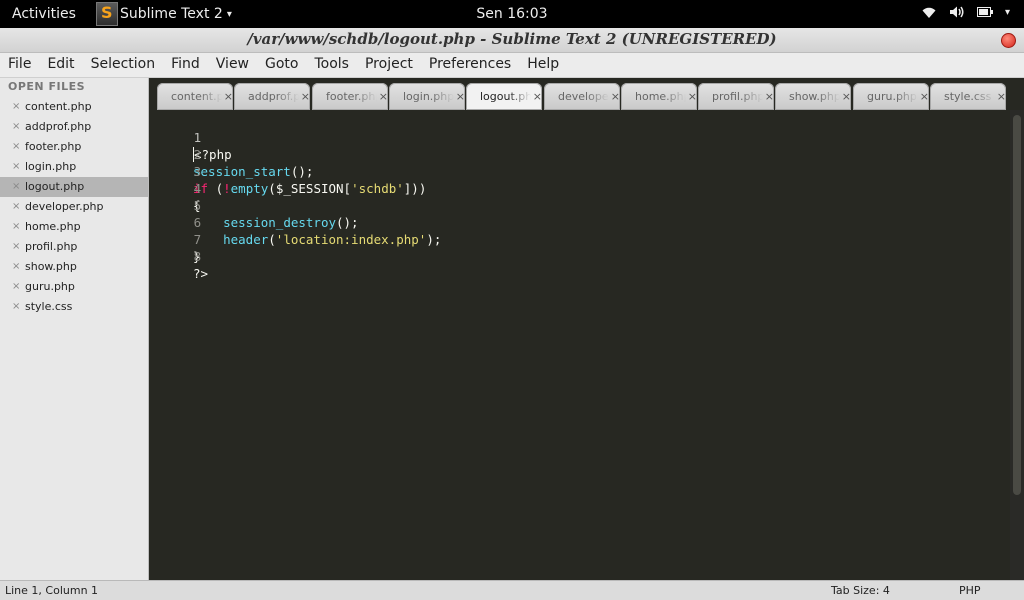  I want to click on system-menu-arrow-icon: ▾, so click(1007, 12).